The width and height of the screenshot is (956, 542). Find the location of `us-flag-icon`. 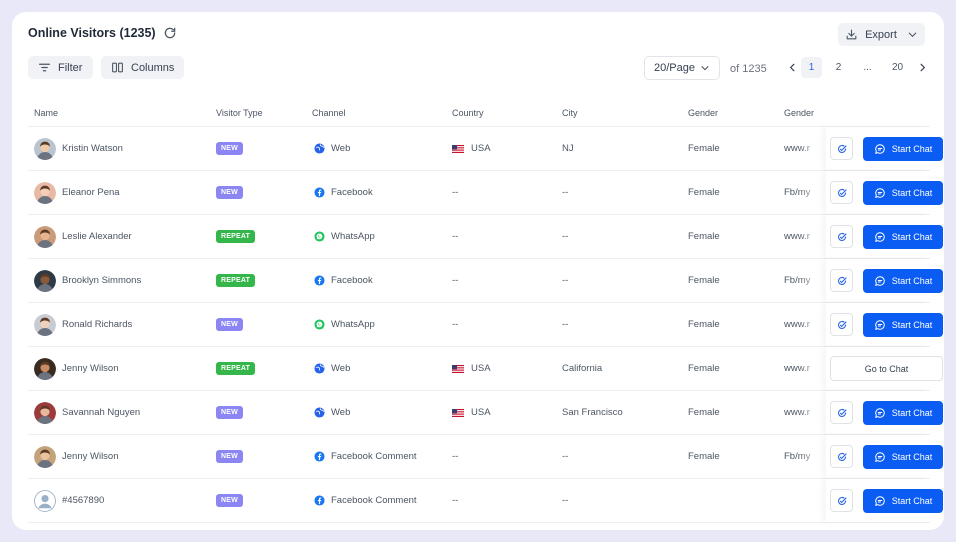

us-flag-icon is located at coordinates (458, 368).